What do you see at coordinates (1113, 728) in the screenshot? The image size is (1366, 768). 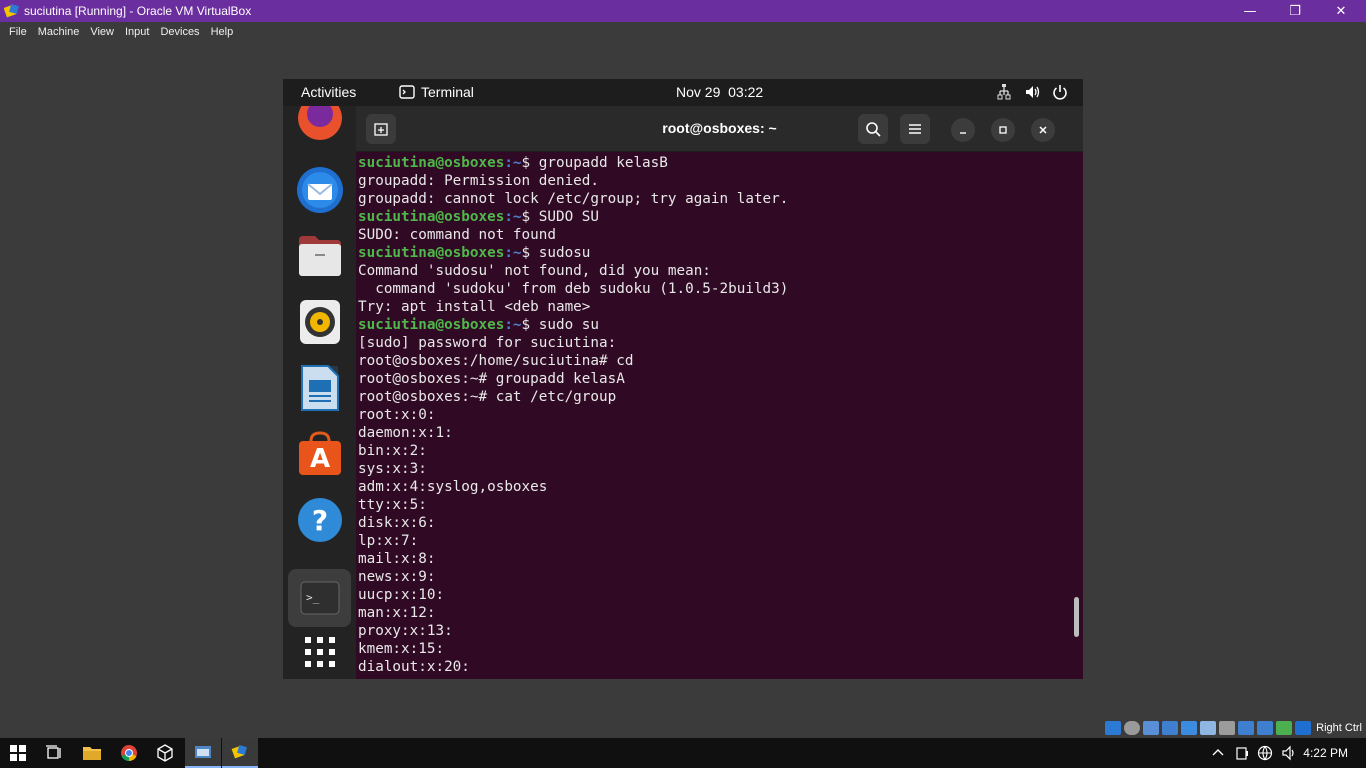 I see `hard-disk-icon` at bounding box center [1113, 728].